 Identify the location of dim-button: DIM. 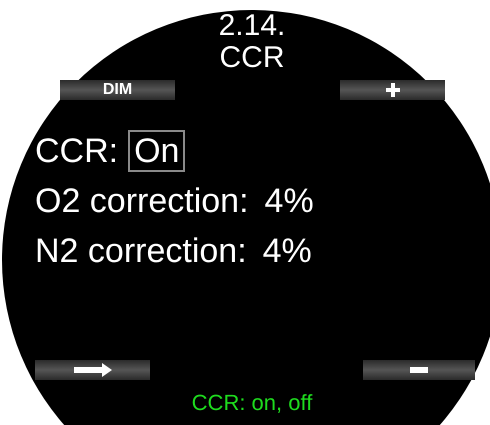
(117, 90).